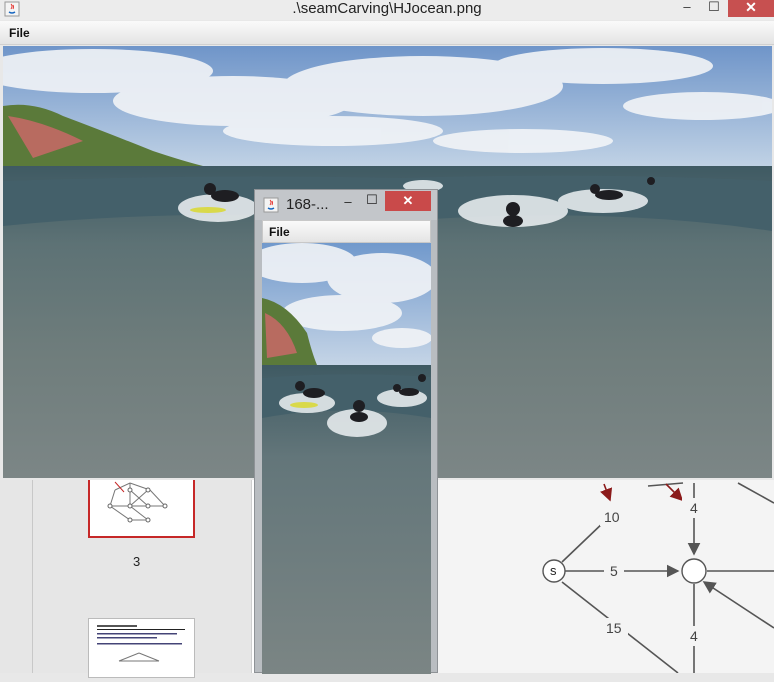 This screenshot has height=682, width=774. Describe the element at coordinates (141, 643) in the screenshot. I see `thumbnail-text-slide-icon` at that location.